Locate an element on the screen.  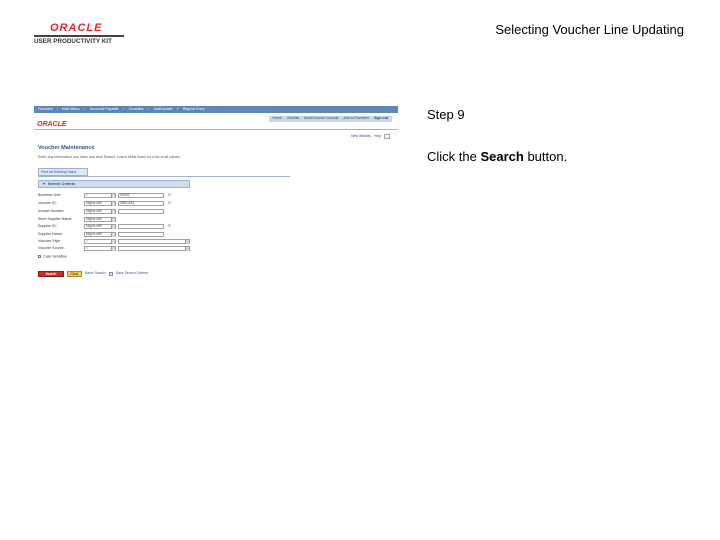
logo-divider is located at coordinates (79, 36).